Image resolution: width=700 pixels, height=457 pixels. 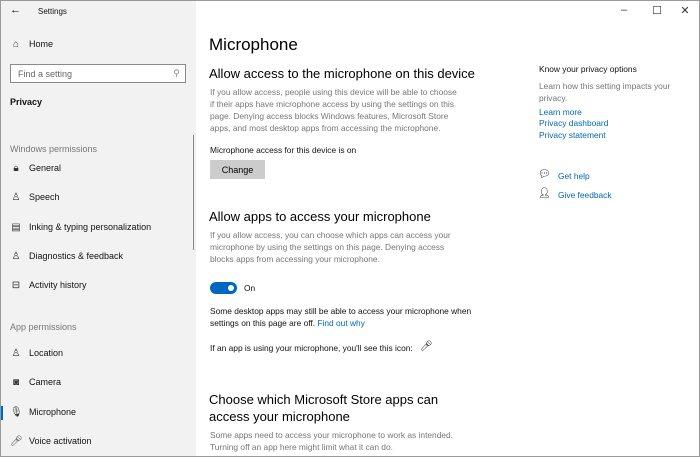 What do you see at coordinates (320, 216) in the screenshot?
I see `apps-access-heading: Allow apps to access your microphone` at bounding box center [320, 216].